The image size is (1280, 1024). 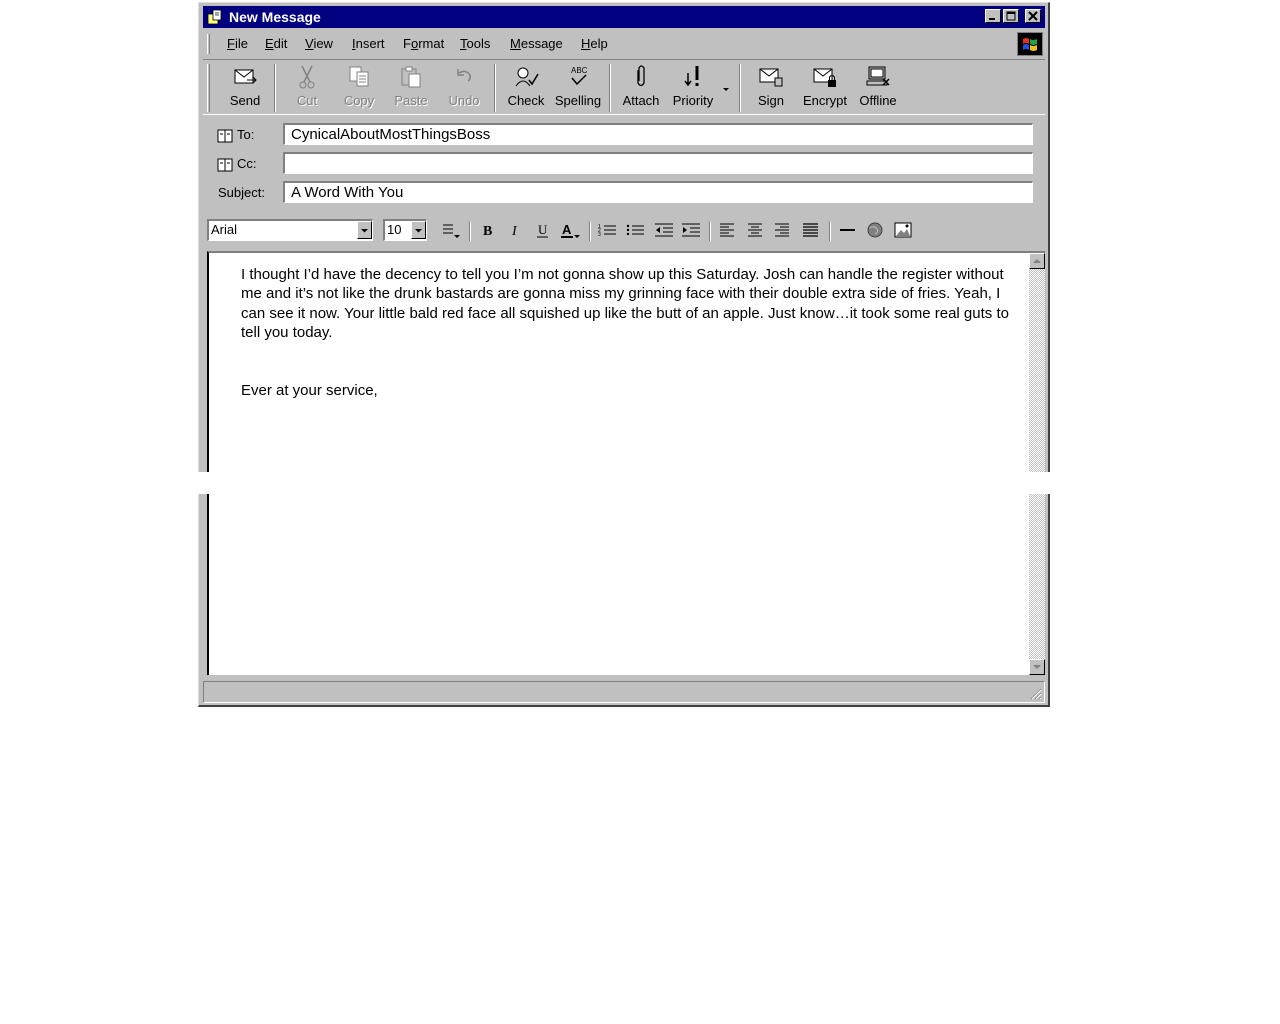 I want to click on message-signoff: Ever at your service,, so click(x=309, y=390).